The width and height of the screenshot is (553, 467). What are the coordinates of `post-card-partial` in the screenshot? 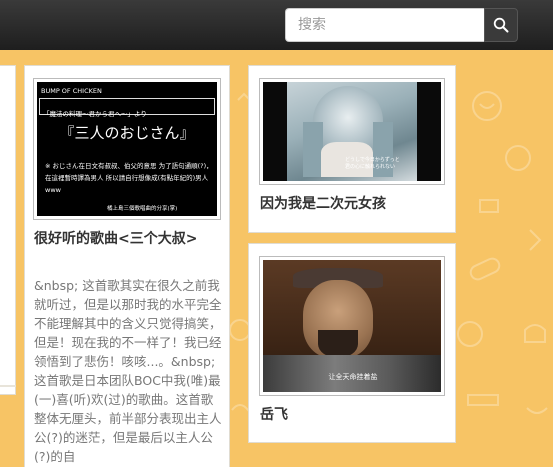 It's located at (8, 230).